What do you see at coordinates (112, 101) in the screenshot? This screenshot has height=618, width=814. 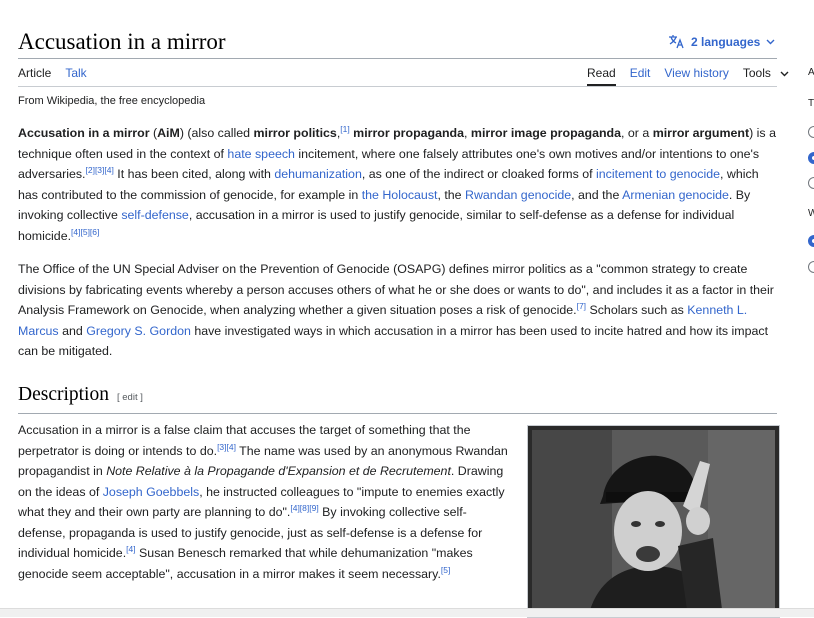 I see `tagline: From Wikipedia, the free encyclopedia` at bounding box center [112, 101].